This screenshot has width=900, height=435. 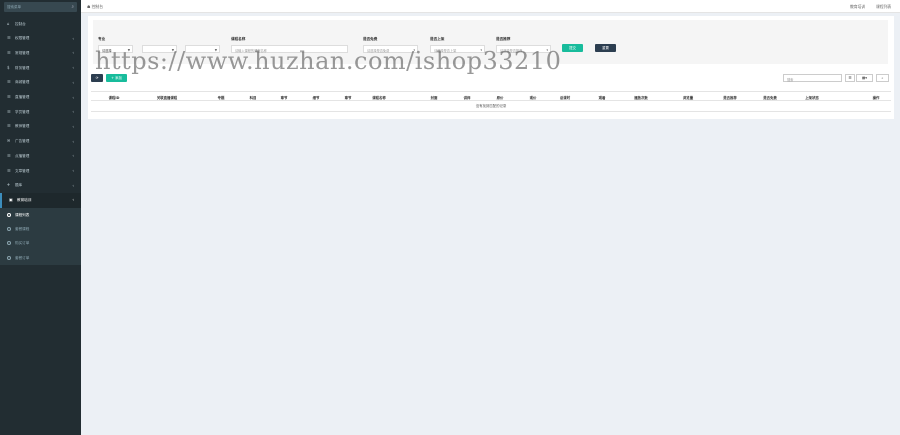 I want to click on sidebar-item: ☰ 权限管理 ‹, so click(x=40, y=38).